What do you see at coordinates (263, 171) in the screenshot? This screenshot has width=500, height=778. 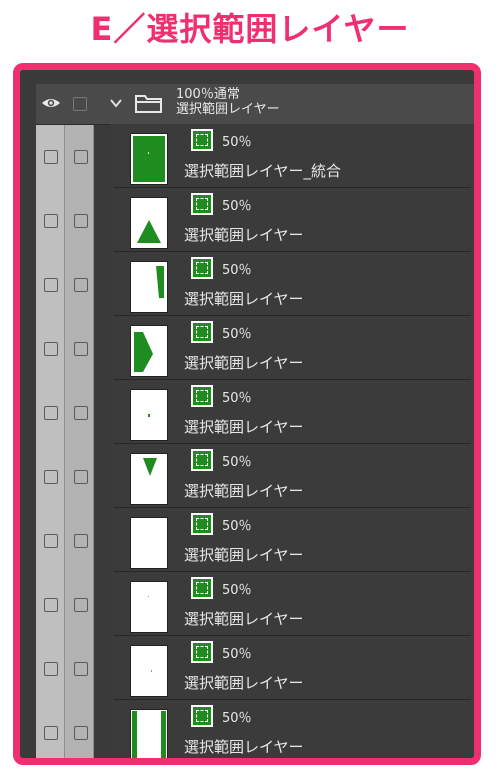 I see `layer-name: 選択範囲レイヤー_統合` at bounding box center [263, 171].